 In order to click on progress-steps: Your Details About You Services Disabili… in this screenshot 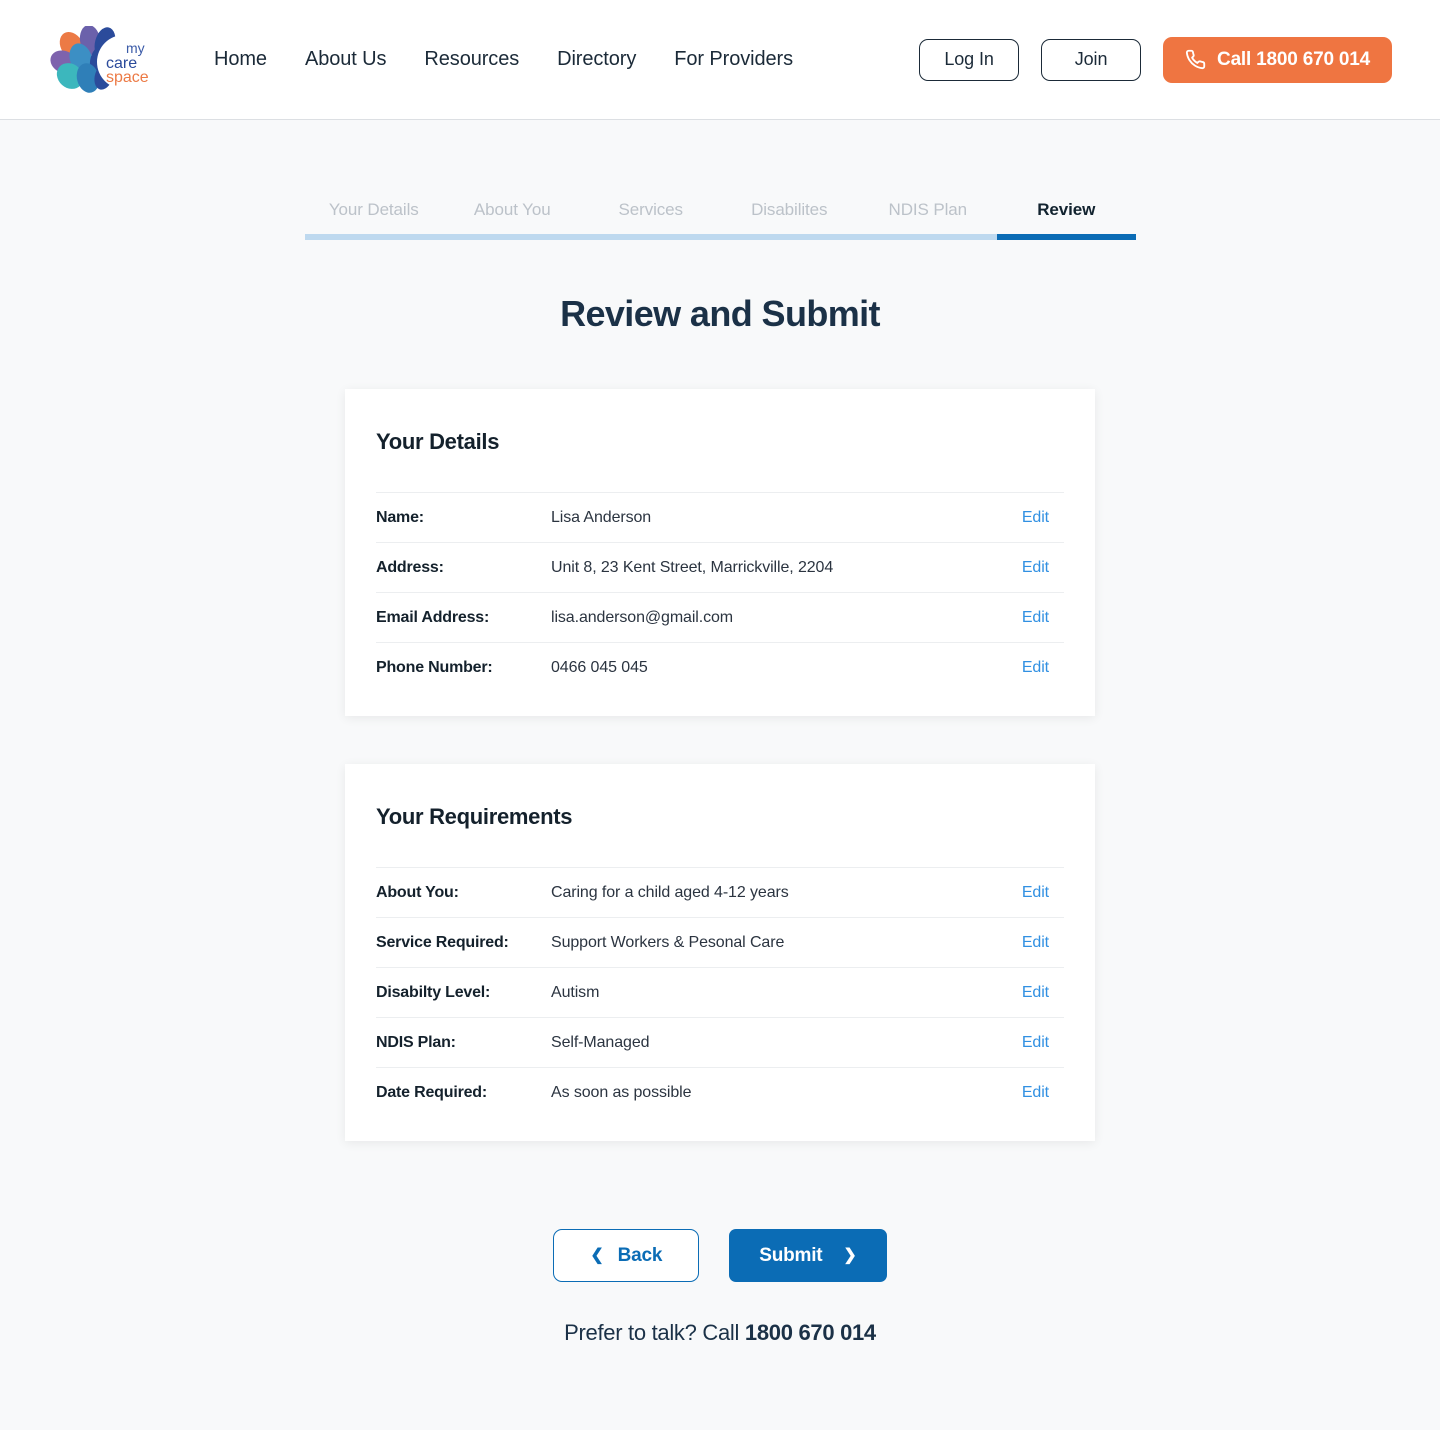, I will do `click(720, 215)`.